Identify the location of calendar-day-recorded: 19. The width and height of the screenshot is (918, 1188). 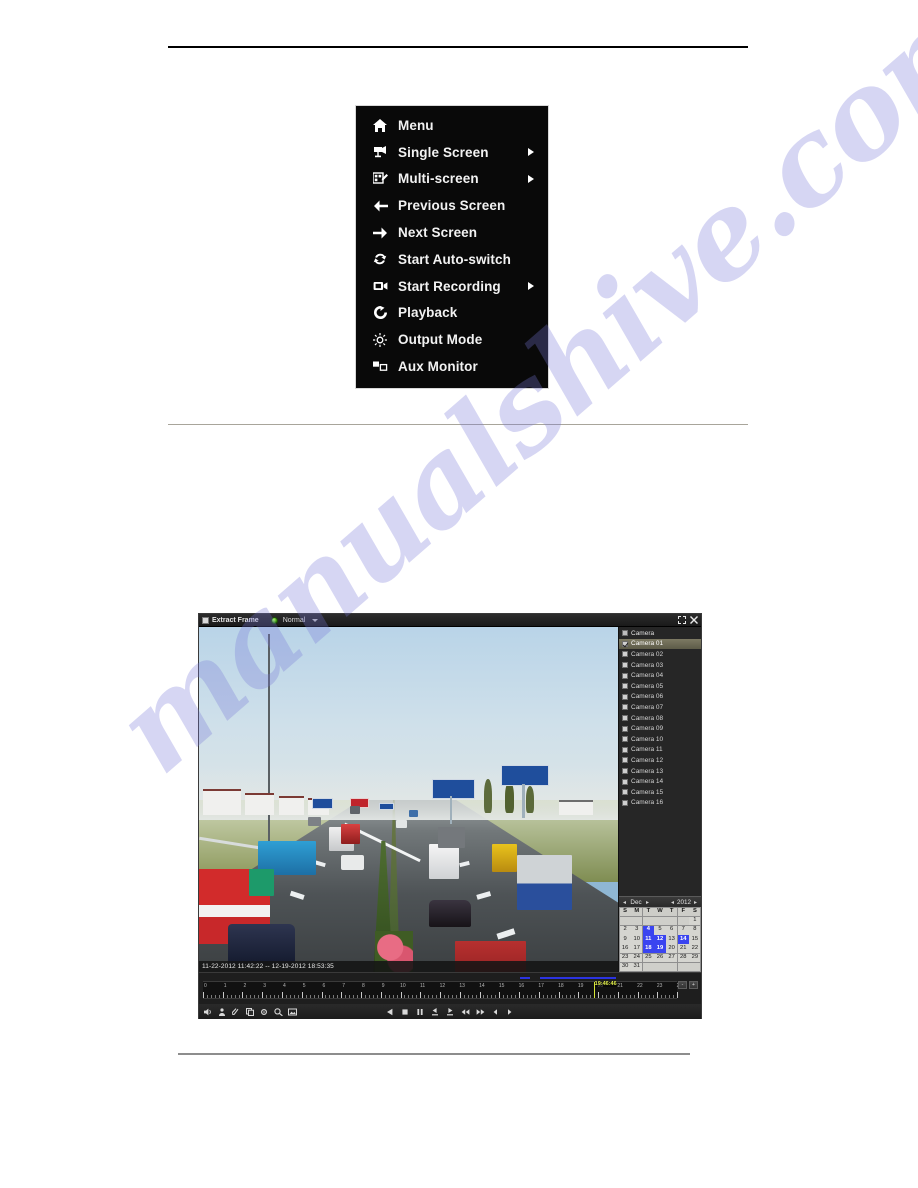
(660, 949).